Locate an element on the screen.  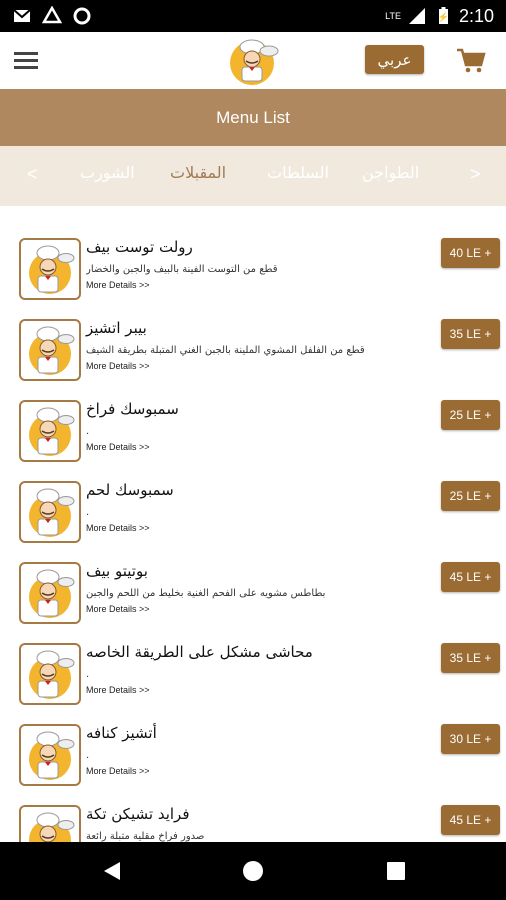
item-name: سمبوسك لحم is located at coordinates (130, 490).